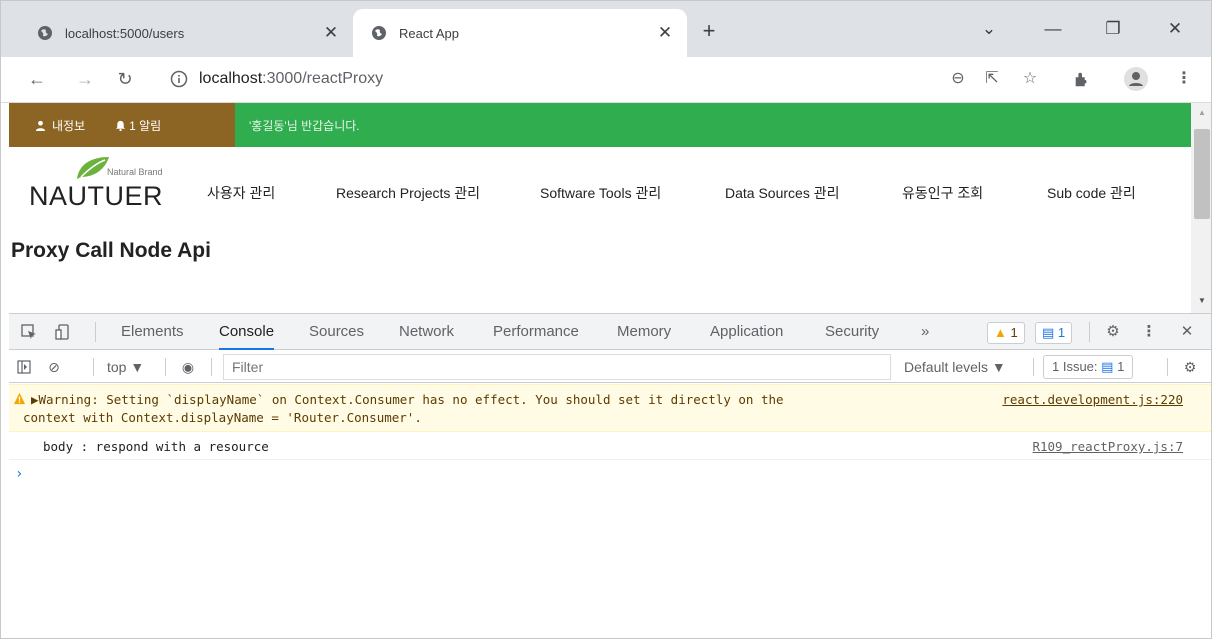 The width and height of the screenshot is (1212, 639). I want to click on logo-tagline: Natural Brand, so click(135, 172).